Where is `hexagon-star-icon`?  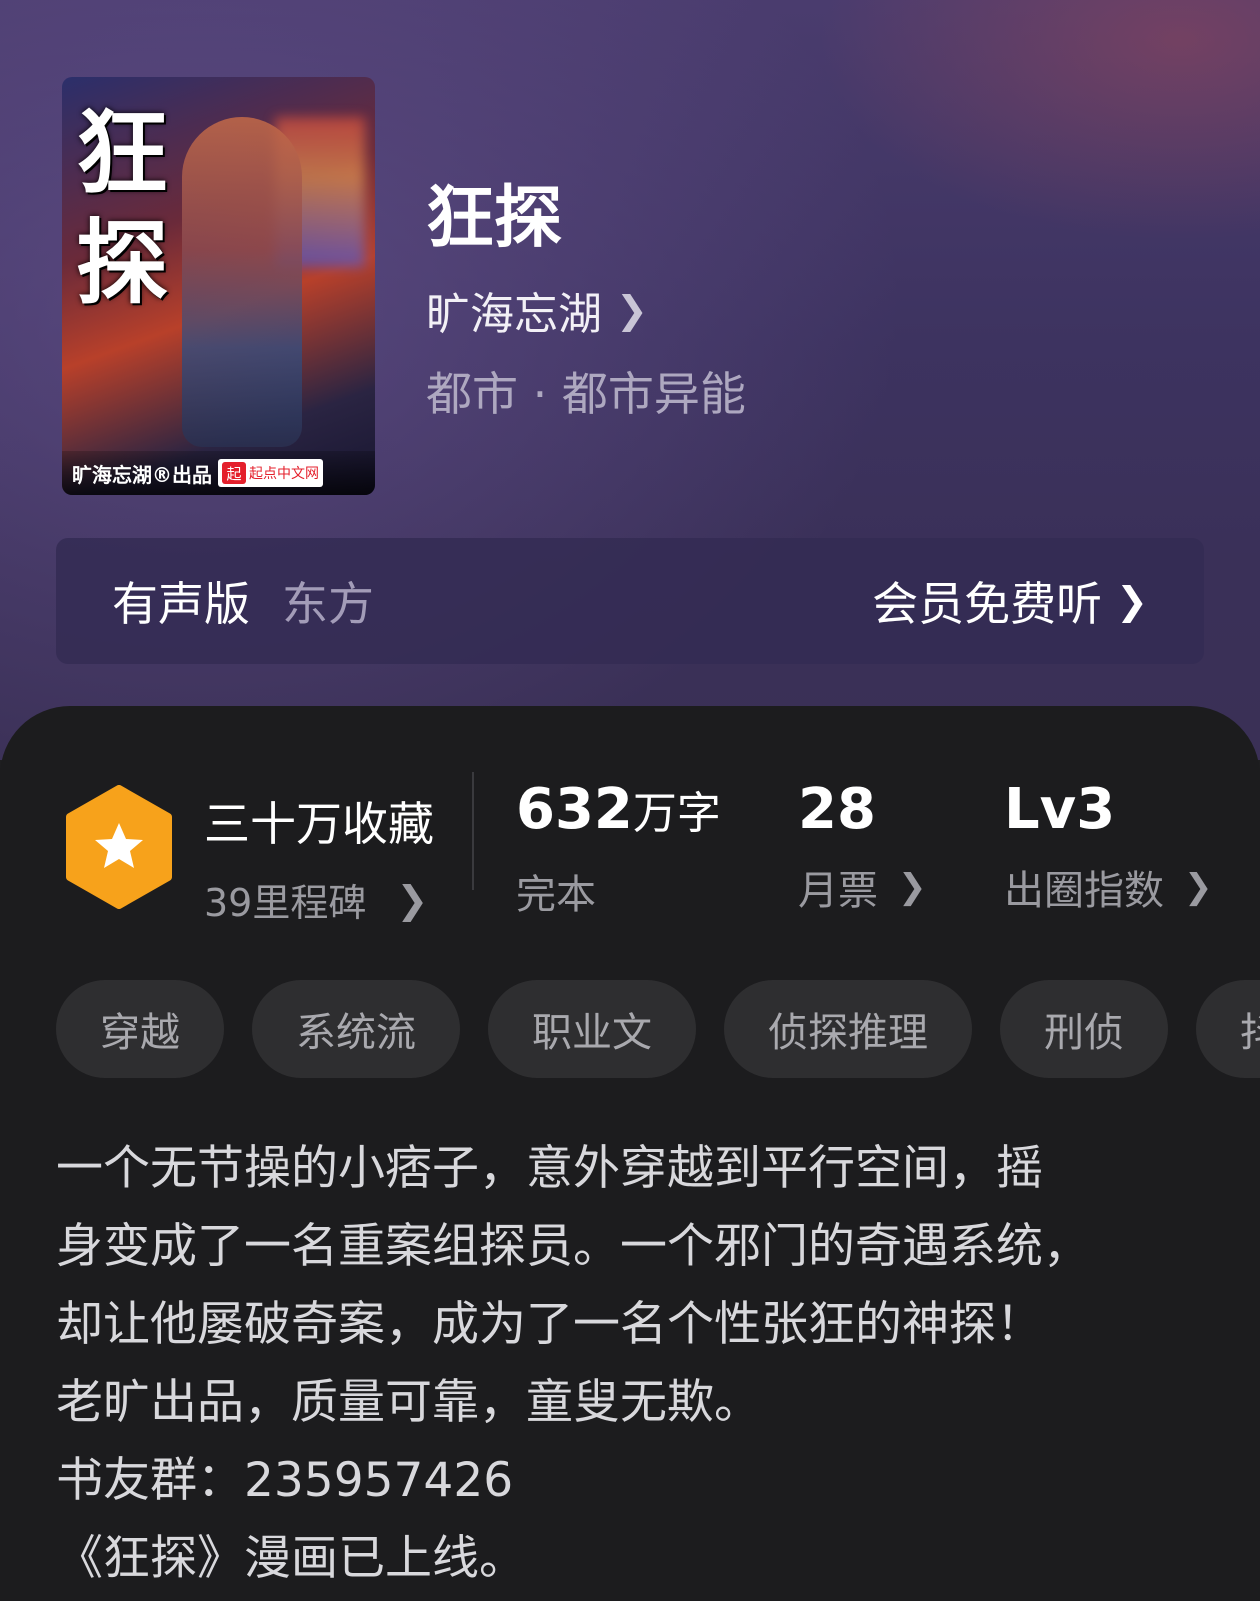 hexagon-star-icon is located at coordinates (119, 847).